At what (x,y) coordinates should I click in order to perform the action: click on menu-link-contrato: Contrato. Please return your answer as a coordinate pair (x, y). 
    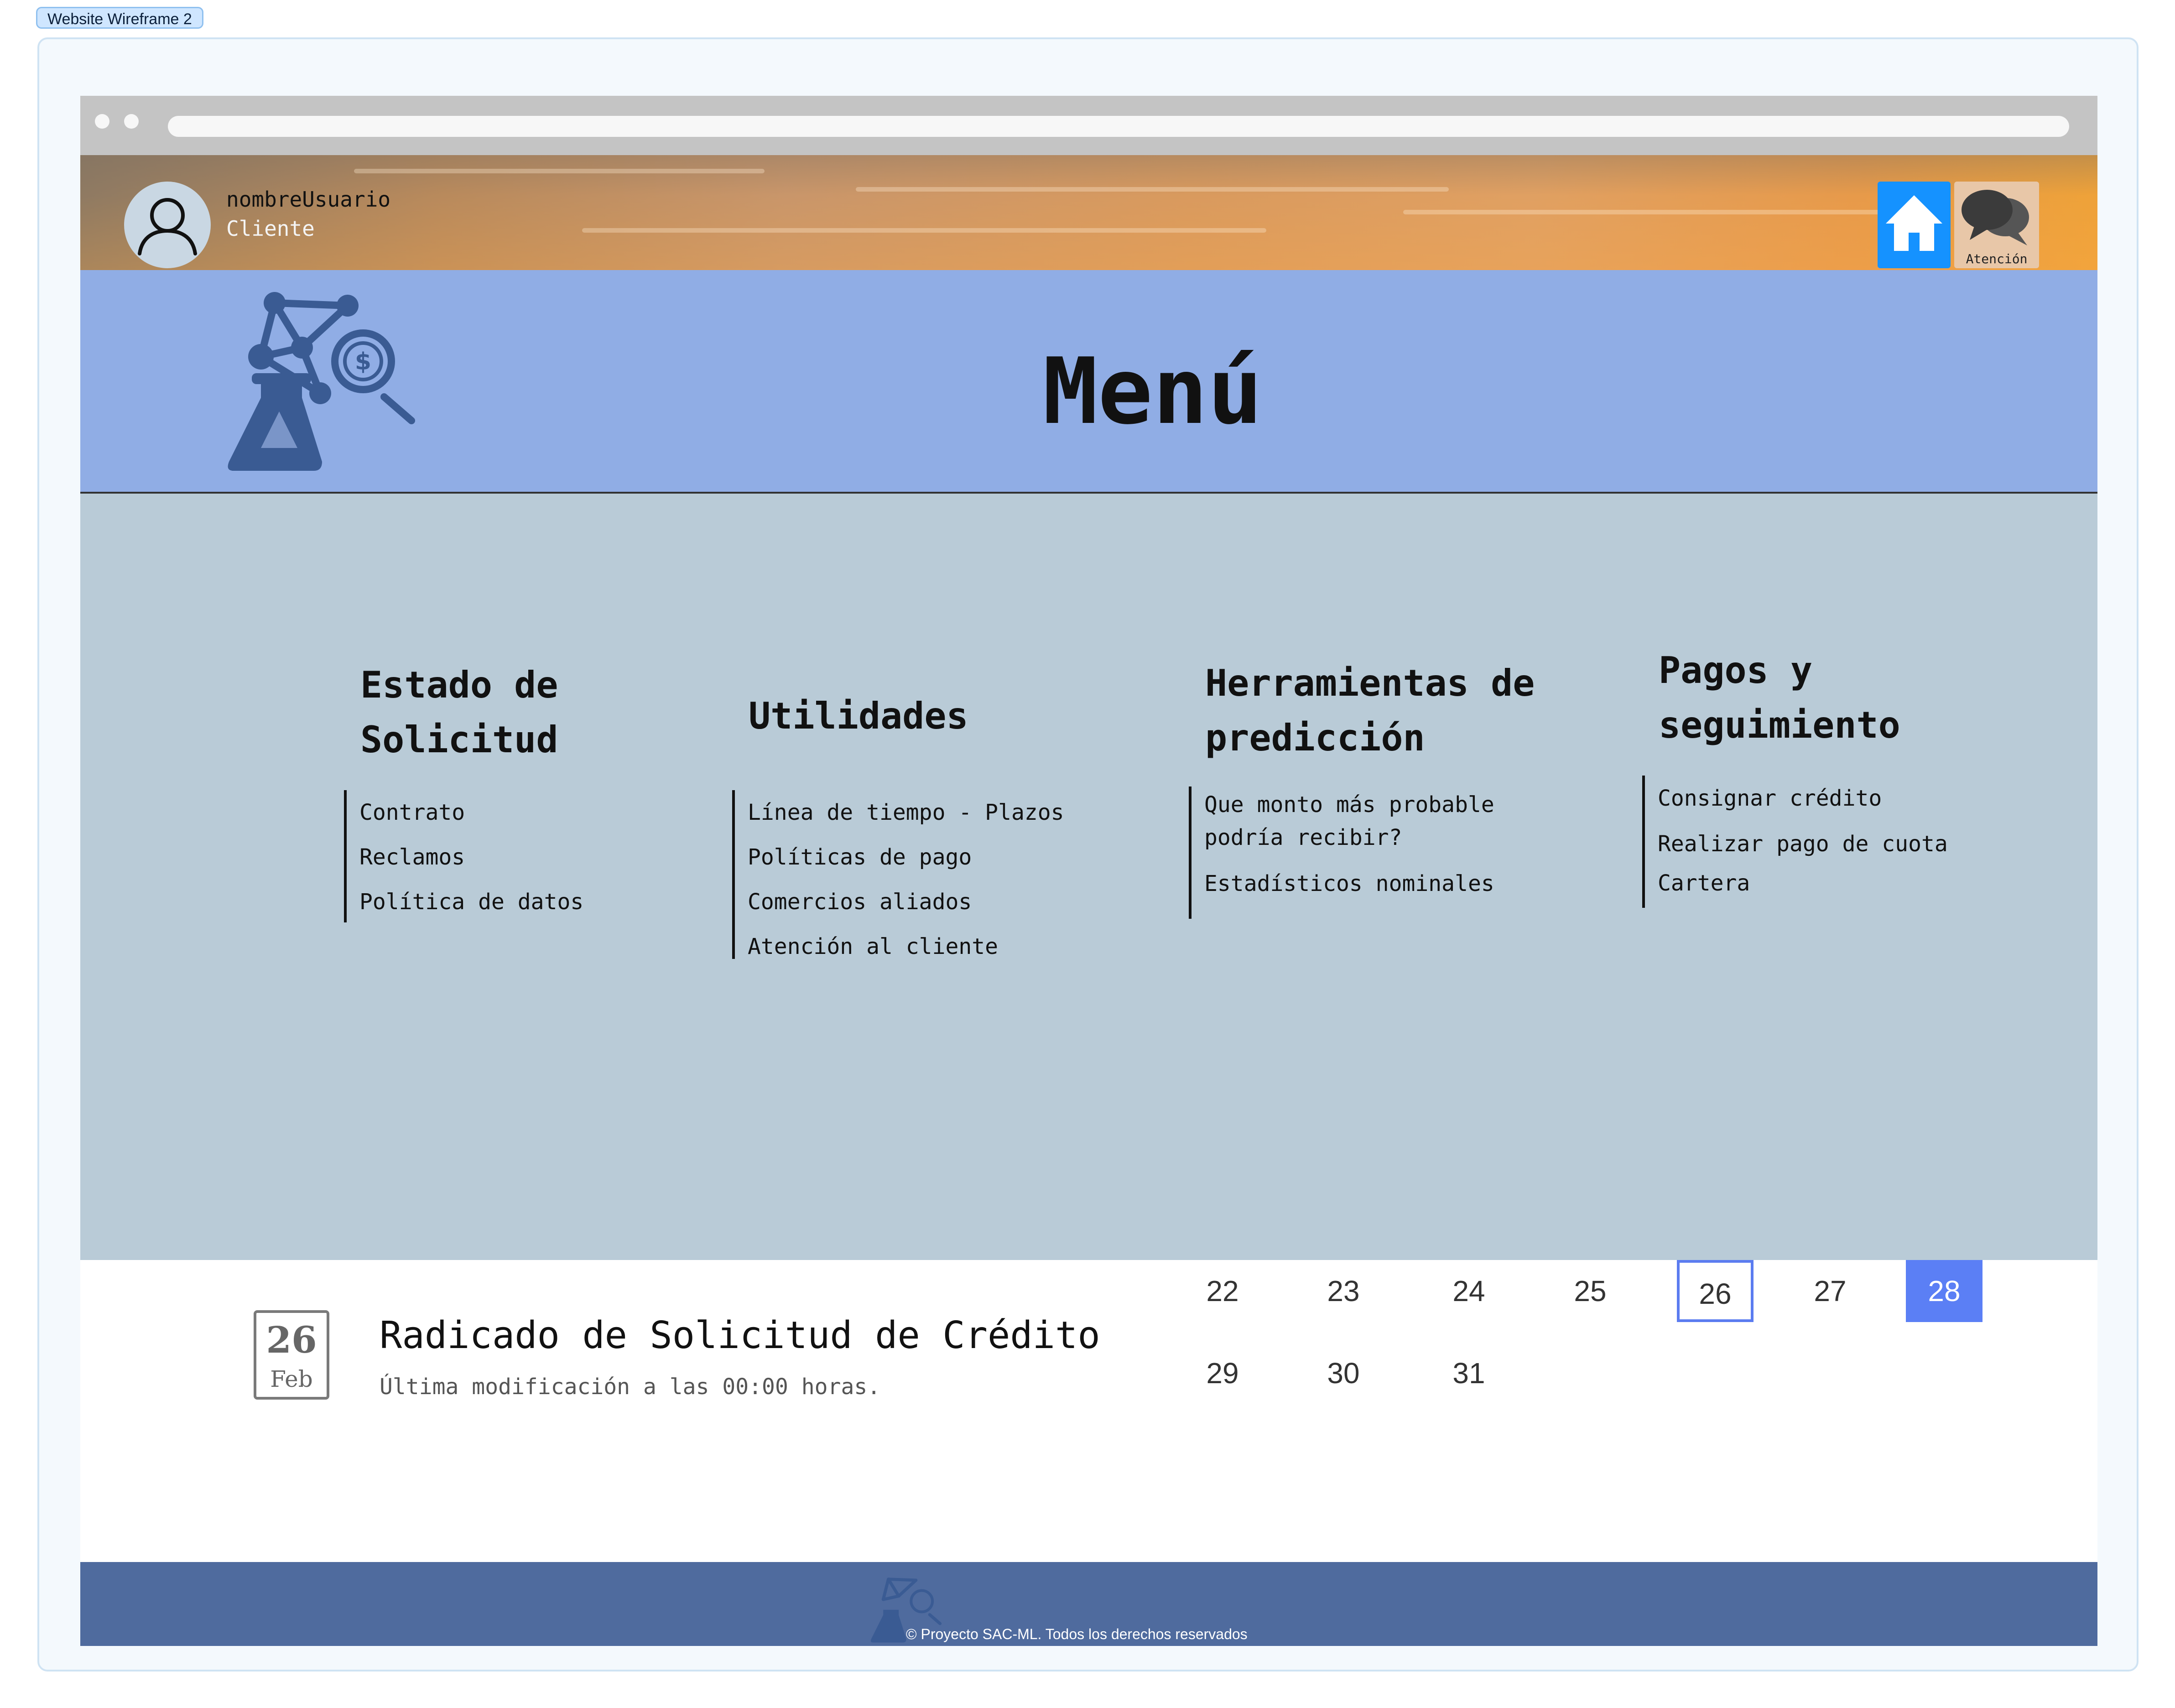
    Looking at the image, I should click on (471, 812).